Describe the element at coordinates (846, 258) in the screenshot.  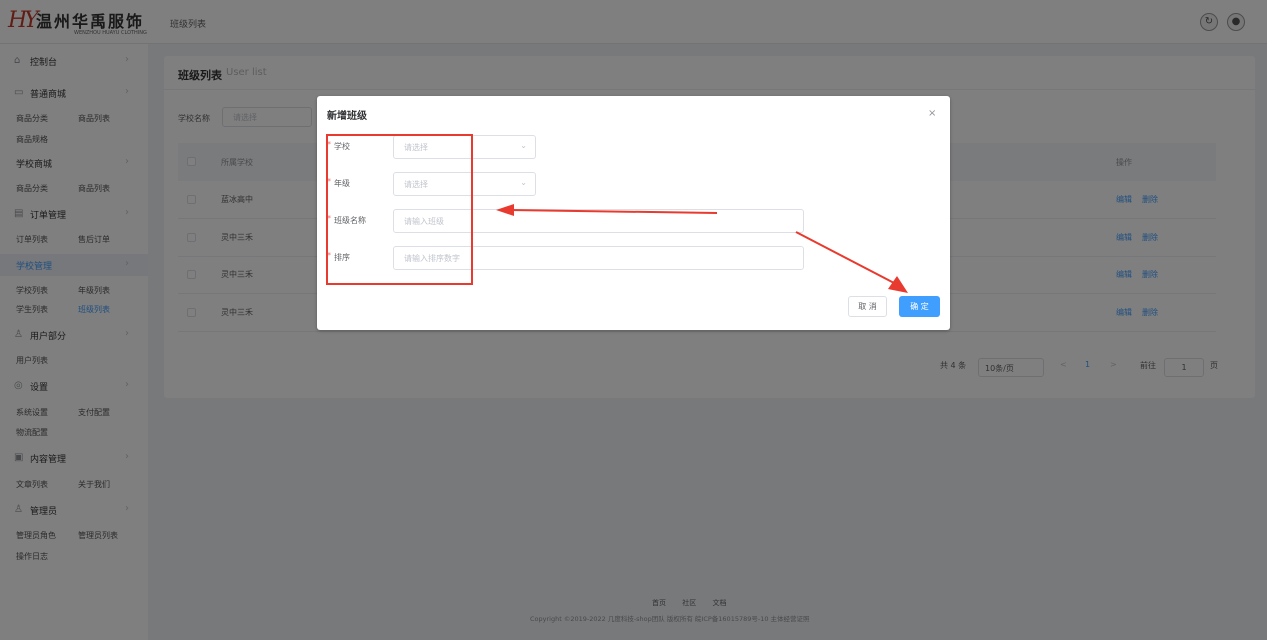
I see `annotation-arrow-right` at that location.